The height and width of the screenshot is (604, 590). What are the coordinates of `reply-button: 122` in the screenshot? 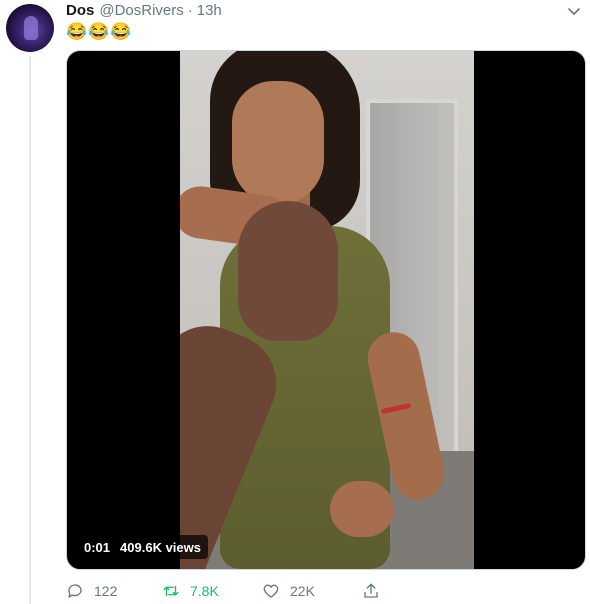 It's located at (91, 591).